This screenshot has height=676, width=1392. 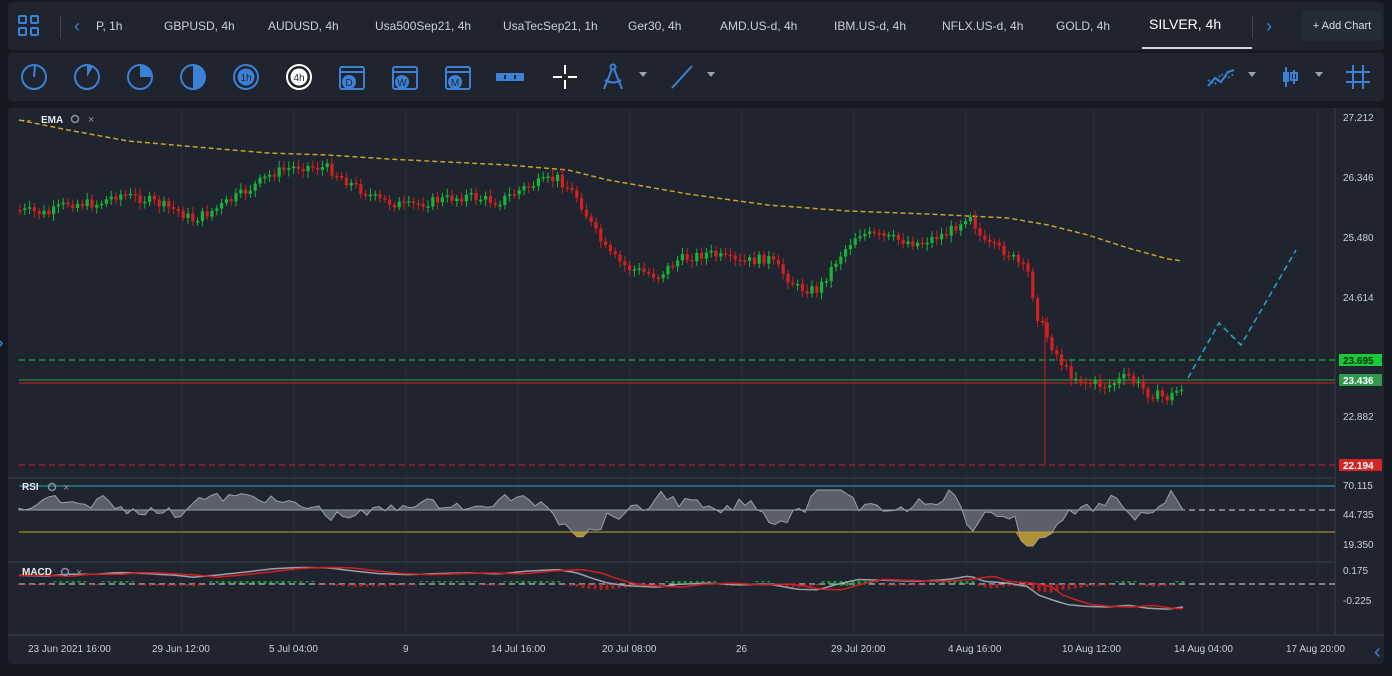 What do you see at coordinates (246, 77) in the screenshot?
I see `clock-1h-icon: 1h` at bounding box center [246, 77].